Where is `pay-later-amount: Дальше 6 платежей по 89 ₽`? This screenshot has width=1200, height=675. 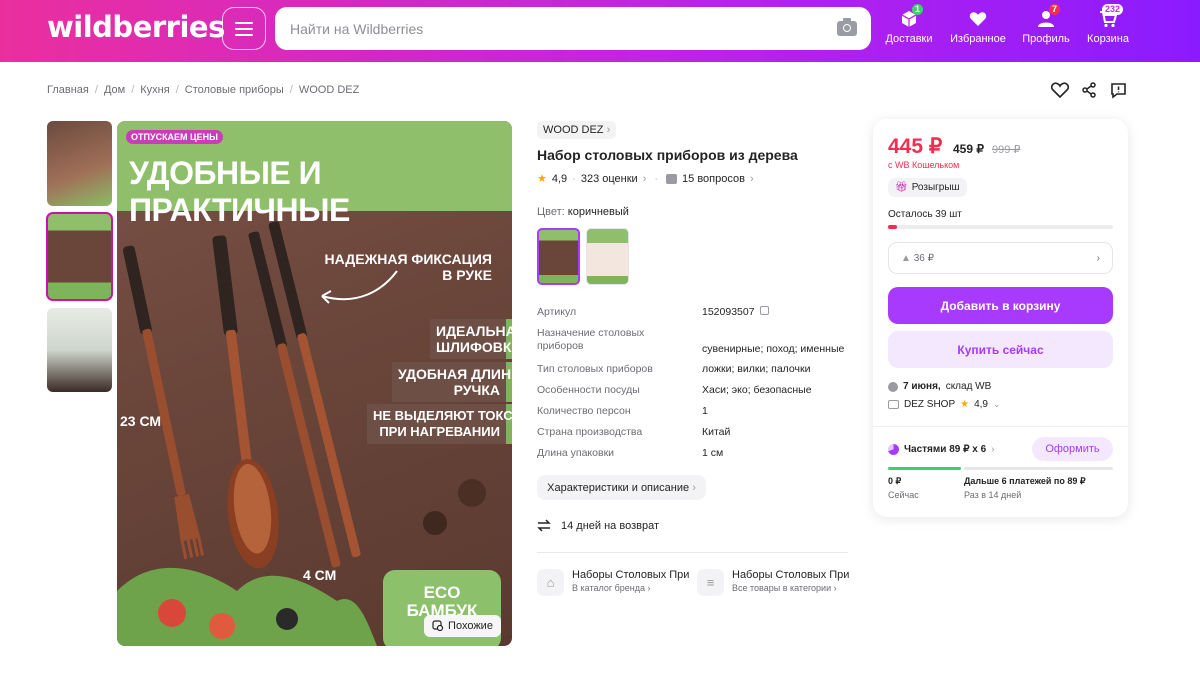 pay-later-amount: Дальше 6 платежей по 89 ₽ is located at coordinates (1025, 481).